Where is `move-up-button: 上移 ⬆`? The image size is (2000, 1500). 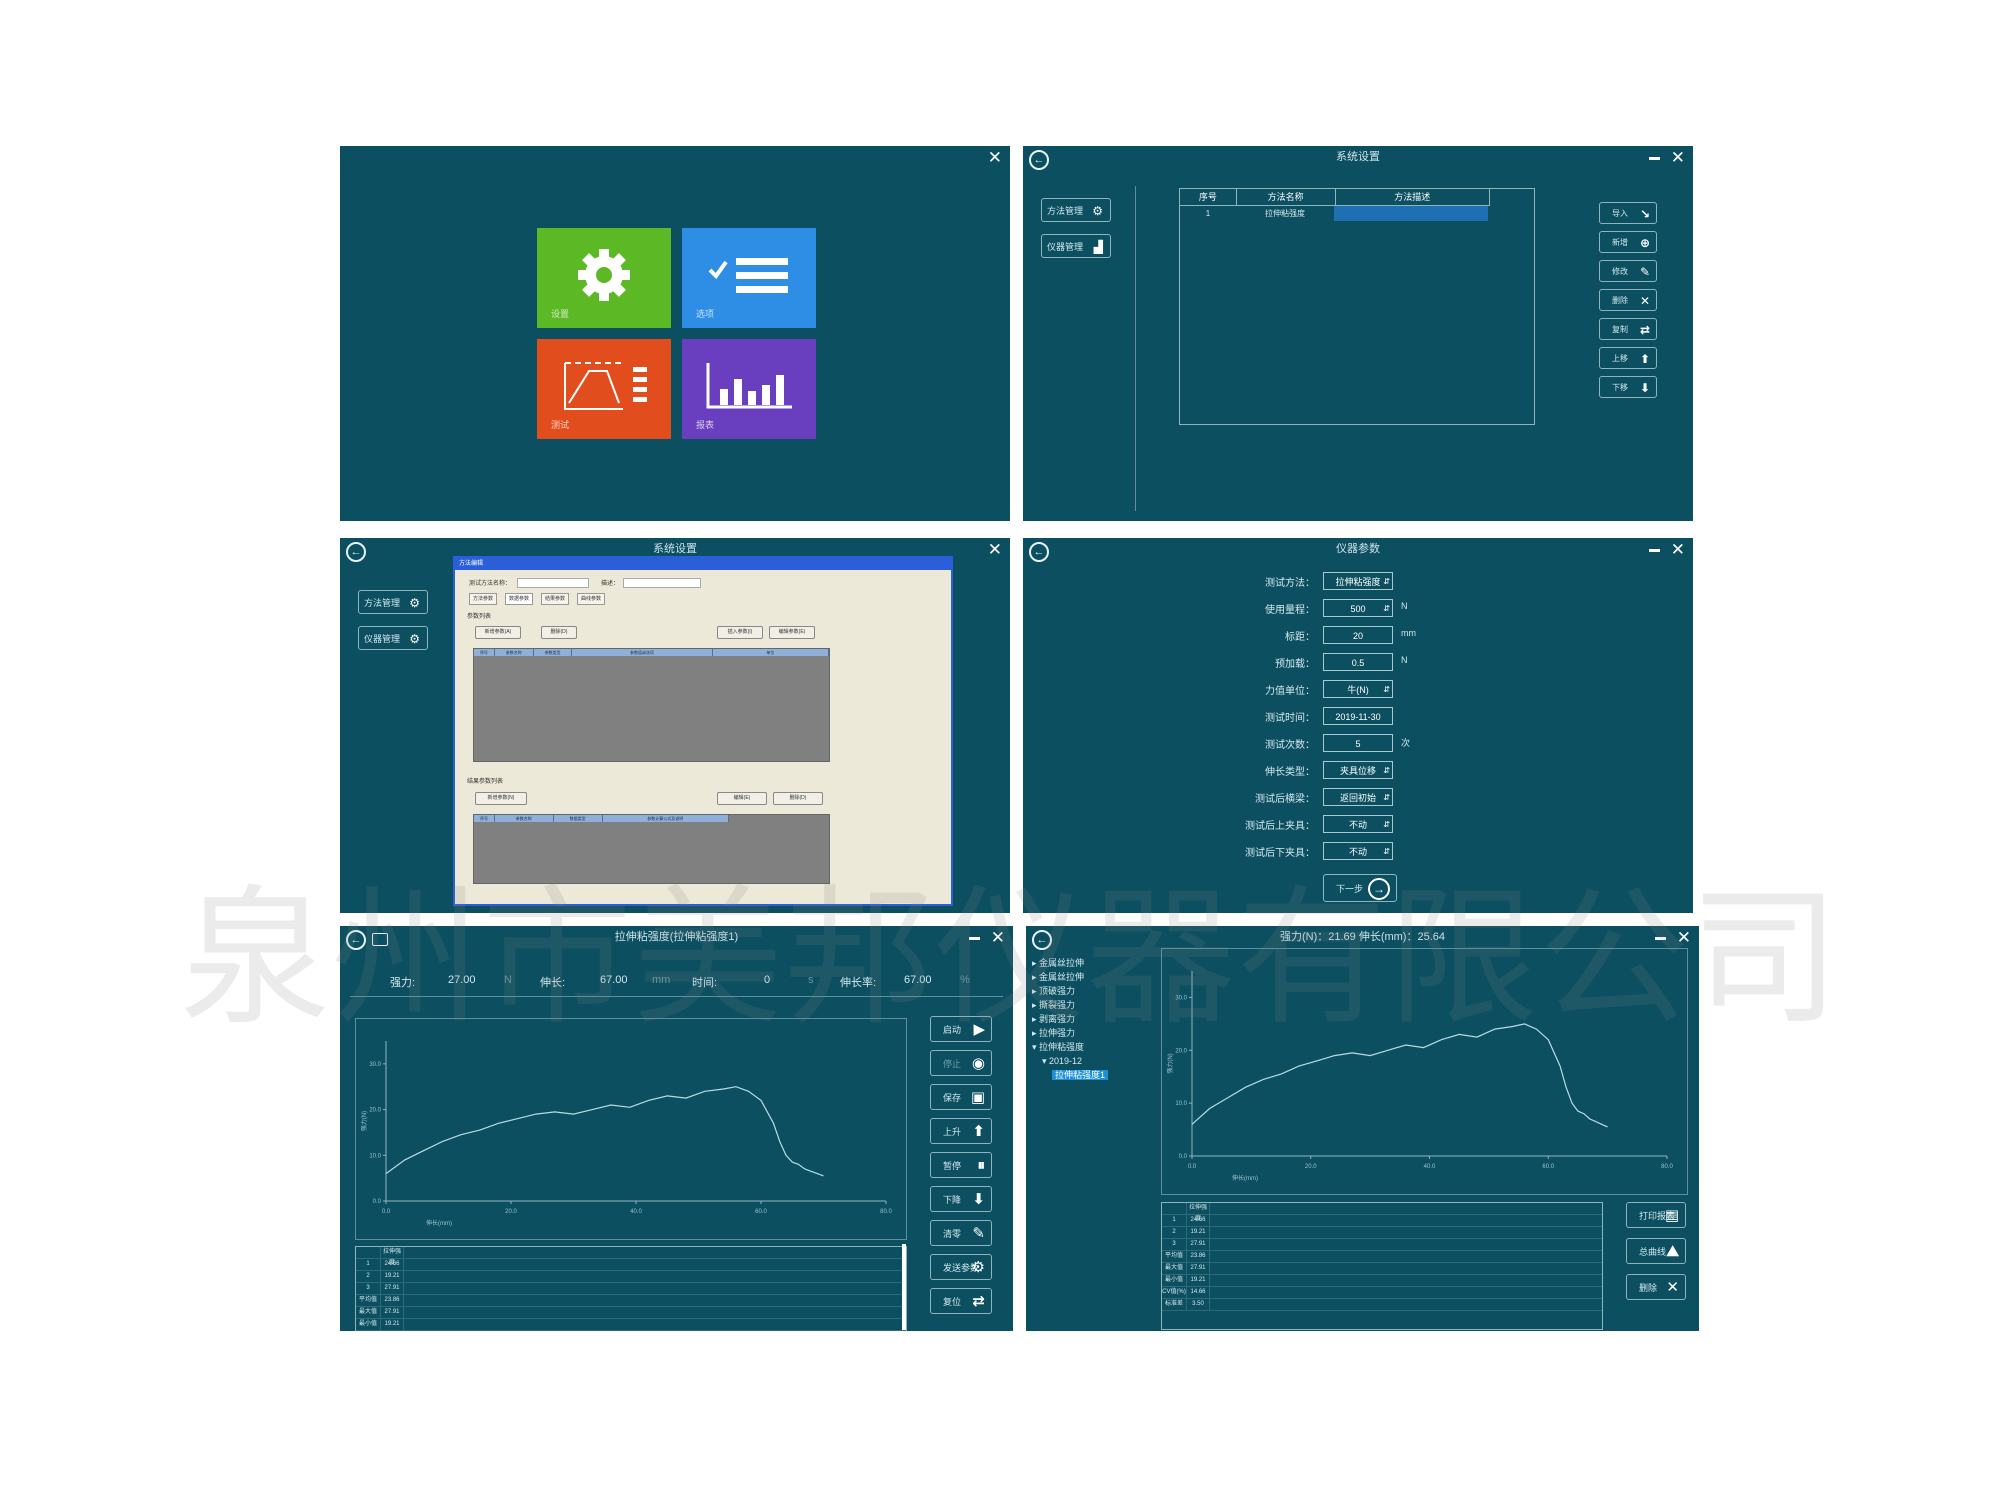
move-up-button: 上移 ⬆ is located at coordinates (1628, 358).